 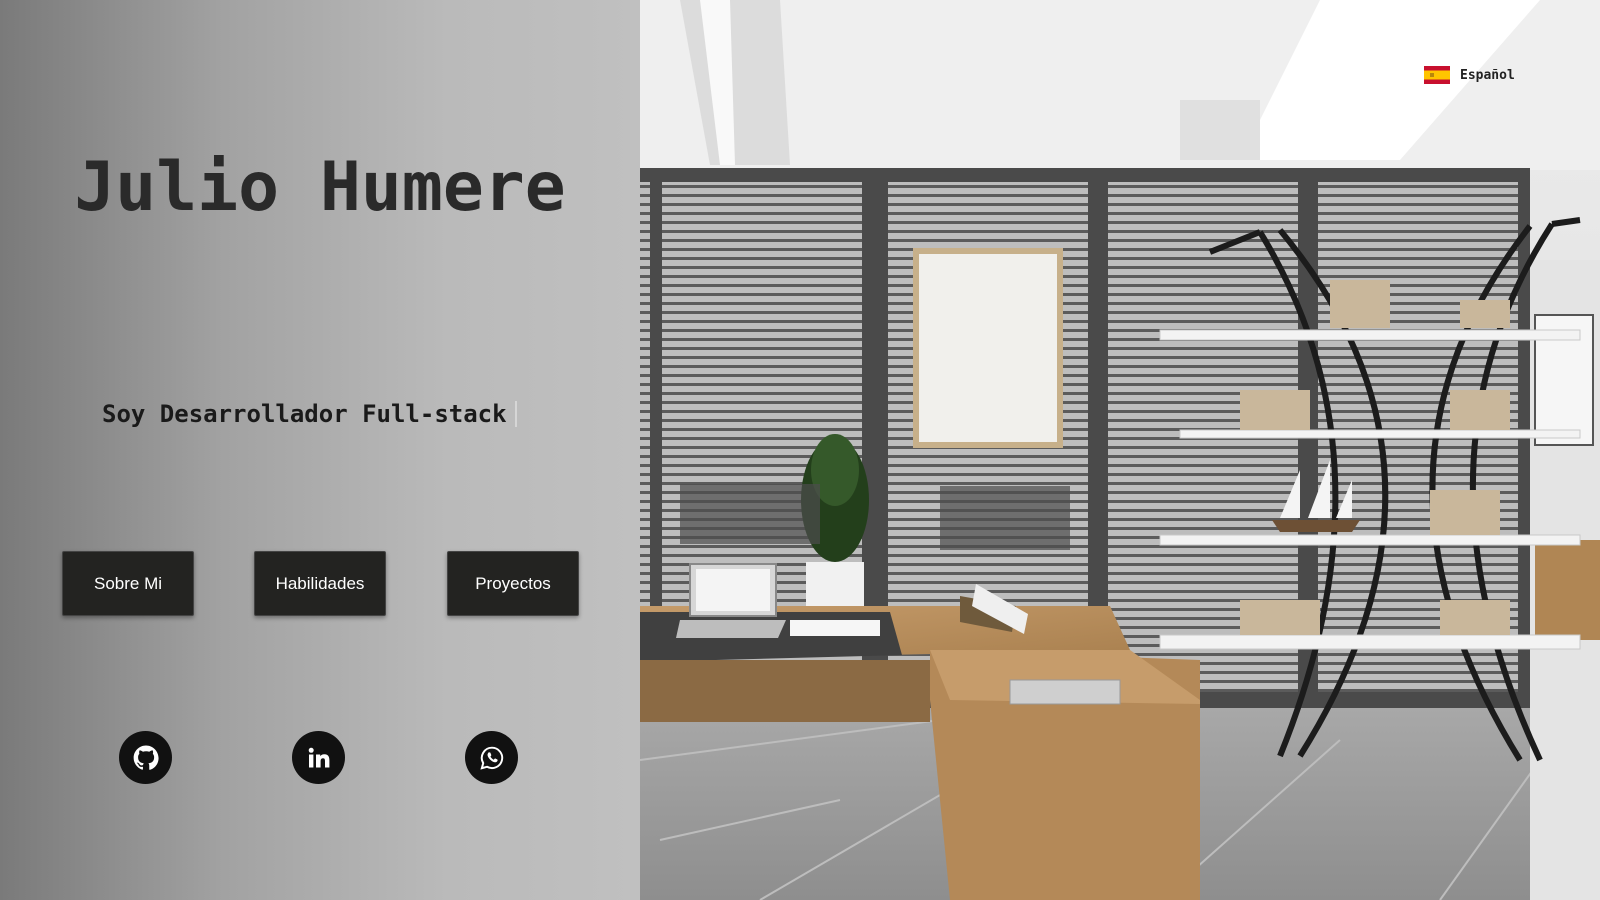 I want to click on linkedin-link, so click(x=318, y=757).